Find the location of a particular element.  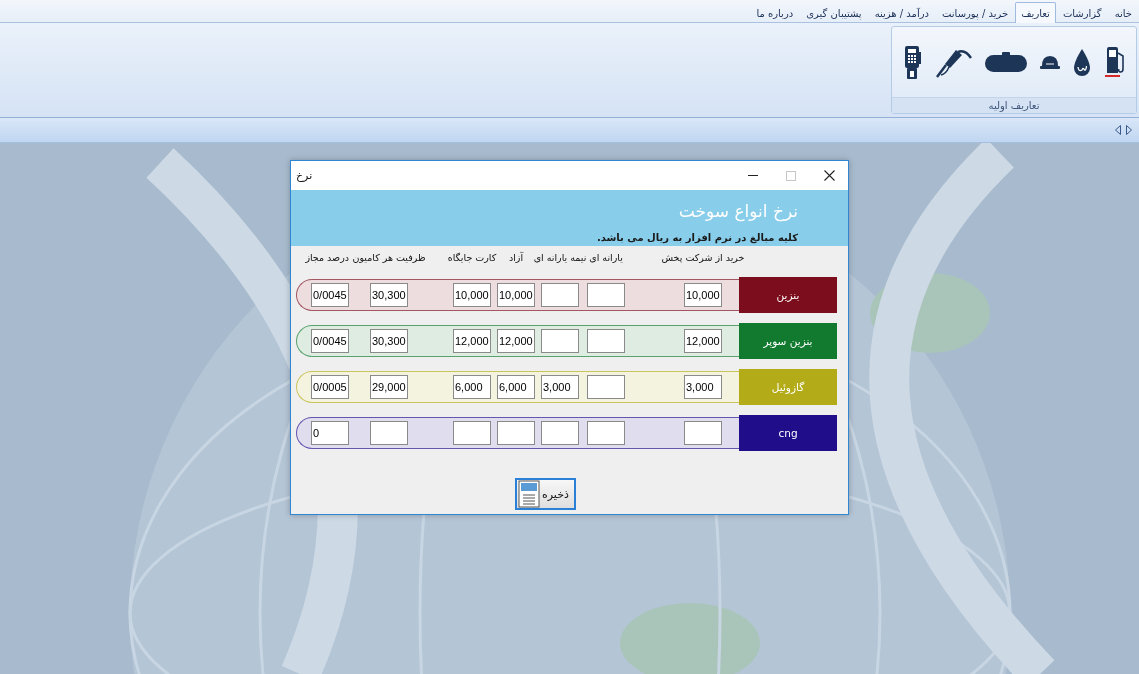

menu-tab: گزارشات is located at coordinates (1082, 12).